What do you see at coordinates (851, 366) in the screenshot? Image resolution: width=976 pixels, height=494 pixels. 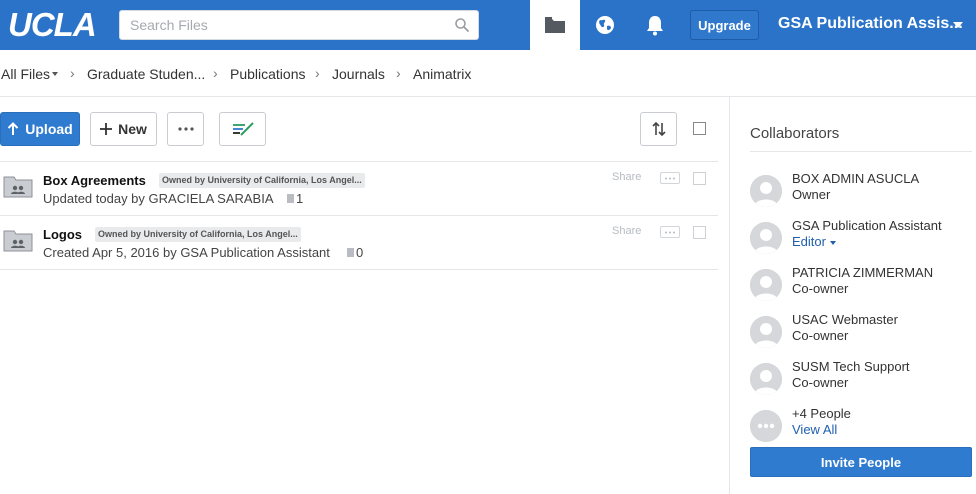 I see `collaborator-name: SUSM Tech Support` at bounding box center [851, 366].